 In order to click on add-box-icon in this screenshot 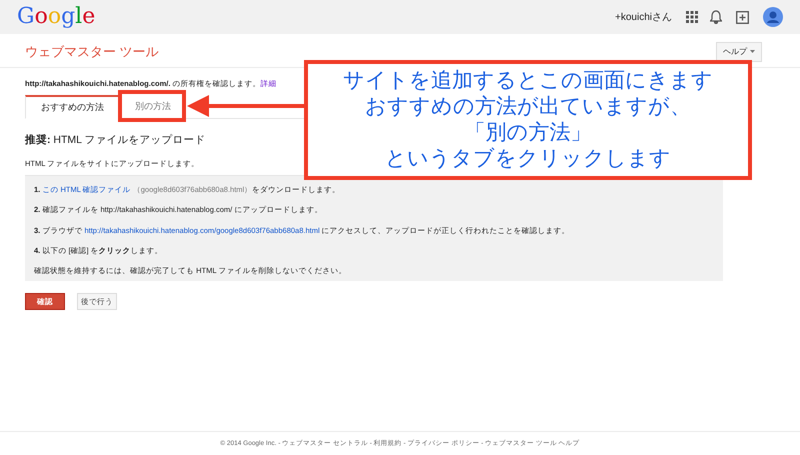, I will do `click(742, 17)`.